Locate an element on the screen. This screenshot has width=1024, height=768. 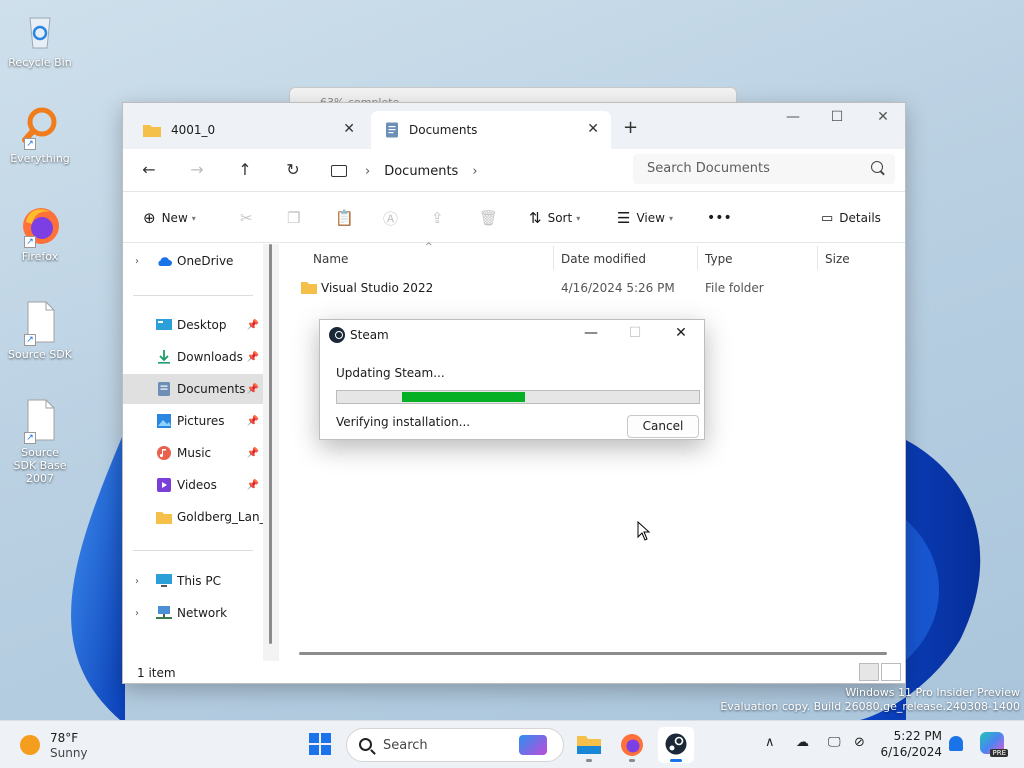
rename-icon: Ⓐ is located at coordinates (390, 218).